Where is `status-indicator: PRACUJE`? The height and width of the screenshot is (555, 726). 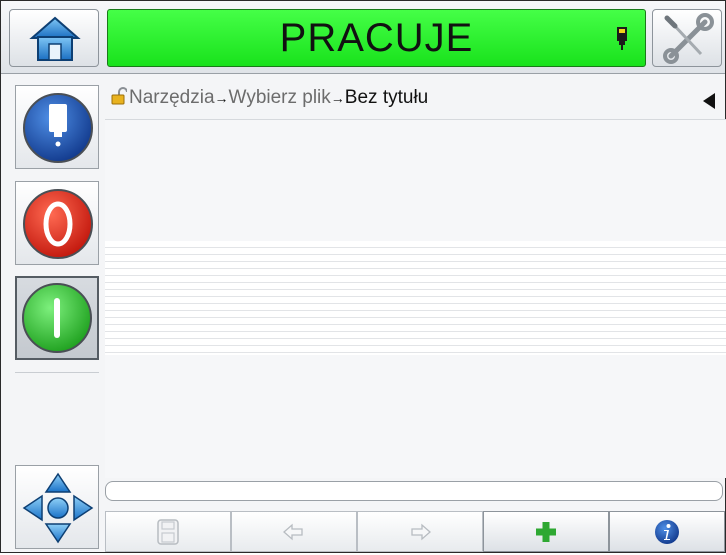
status-indicator: PRACUJE is located at coordinates (376, 38).